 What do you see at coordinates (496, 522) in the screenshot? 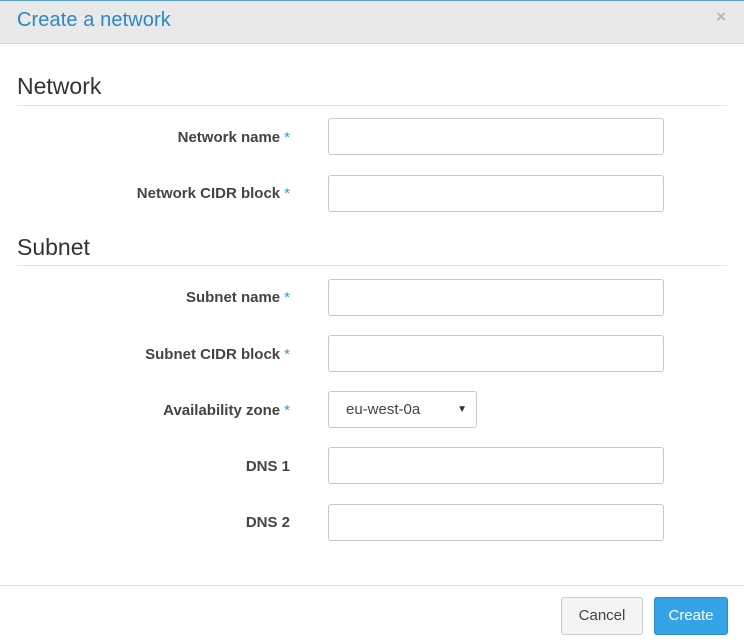
I see `dns2-input` at bounding box center [496, 522].